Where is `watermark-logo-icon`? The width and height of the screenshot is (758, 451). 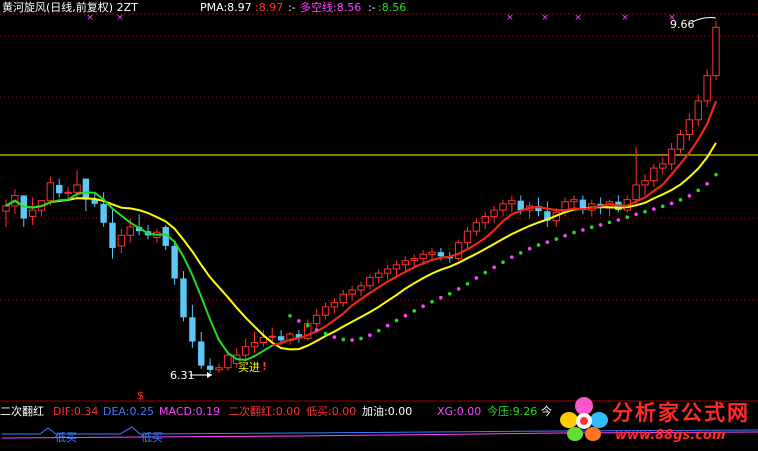 watermark-logo-icon is located at coordinates (584, 419).